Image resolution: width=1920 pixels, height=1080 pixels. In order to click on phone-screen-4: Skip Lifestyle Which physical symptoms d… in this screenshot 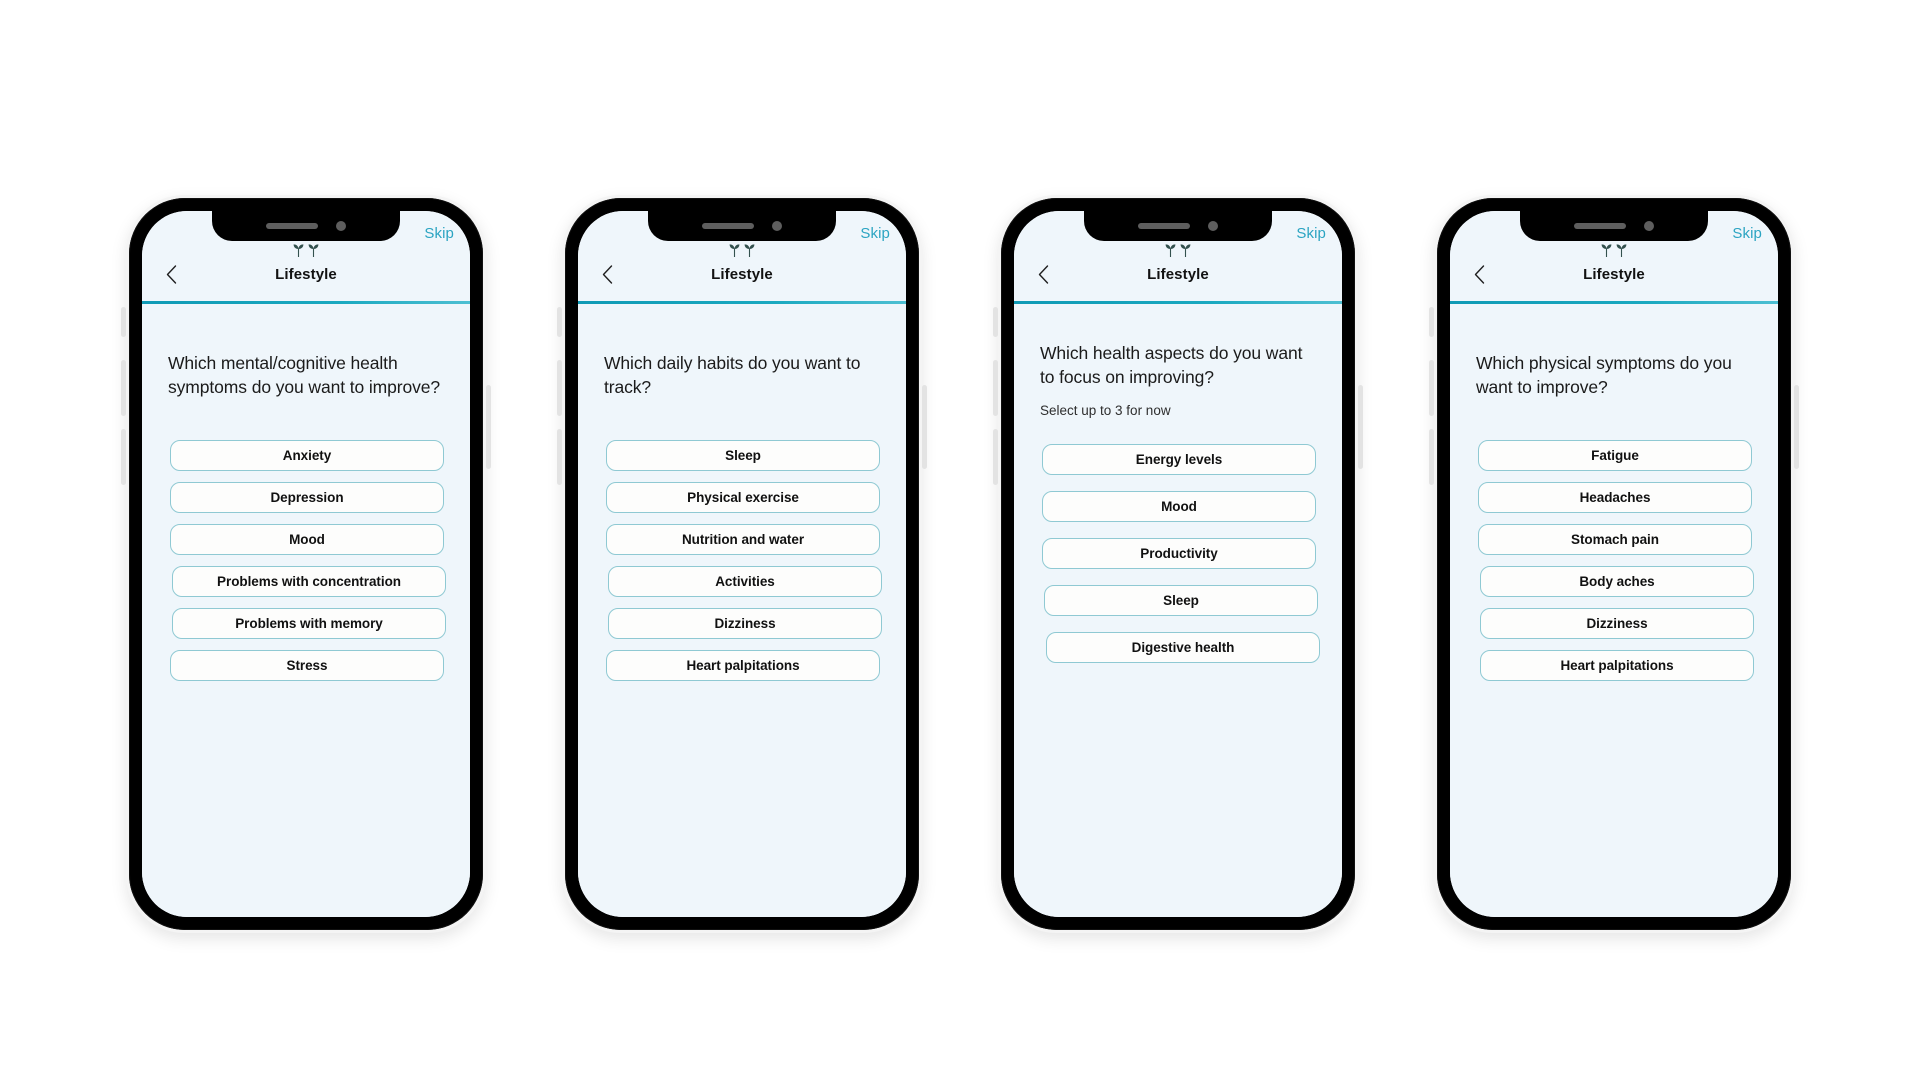, I will do `click(1614, 564)`.